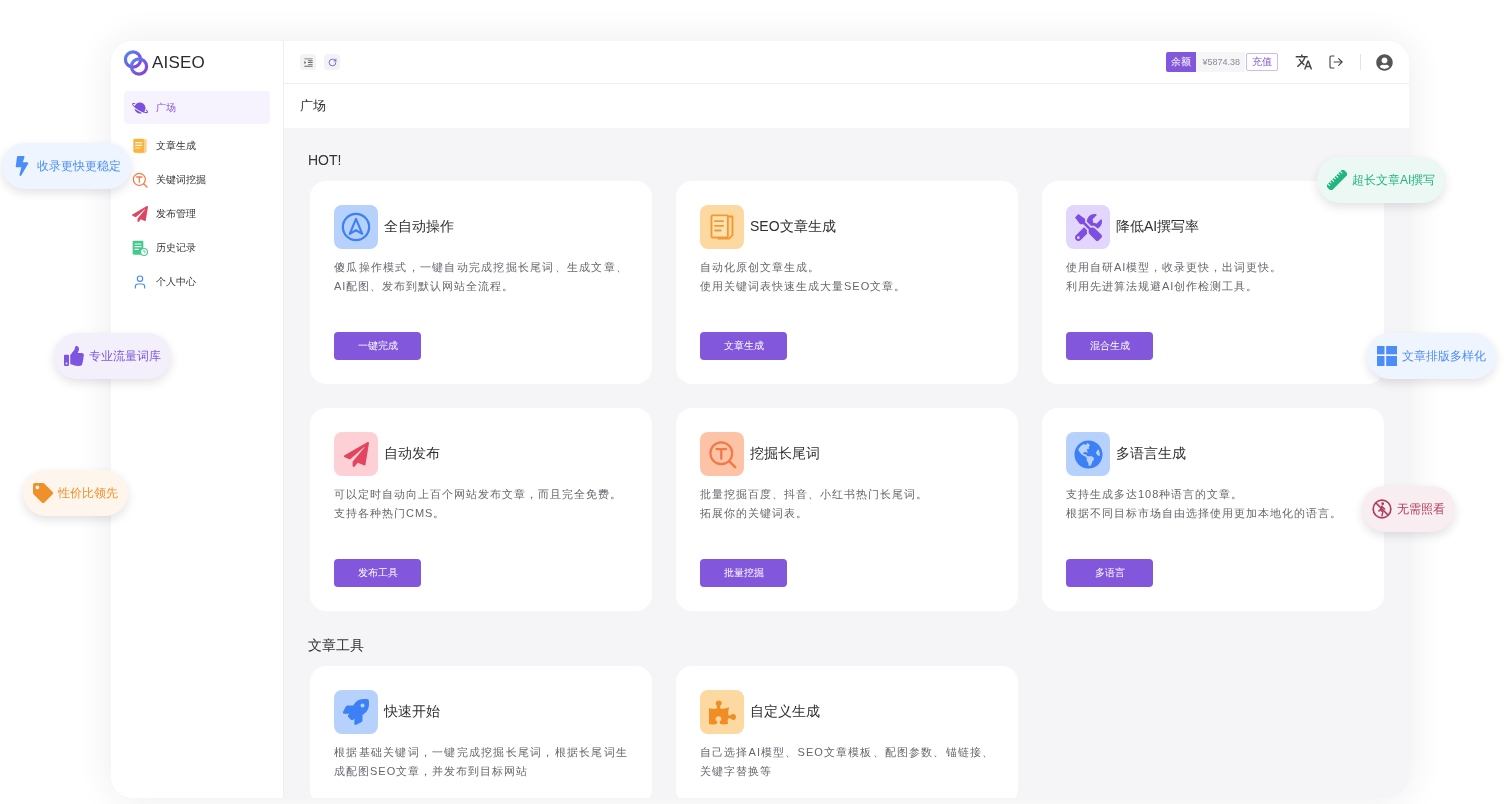 The height and width of the screenshot is (804, 1507). Describe the element at coordinates (847, 762) in the screenshot. I see `card-description: 自己选择AI模型、SEO文章模板、配图参数、锚链接、关键字替换等` at that location.